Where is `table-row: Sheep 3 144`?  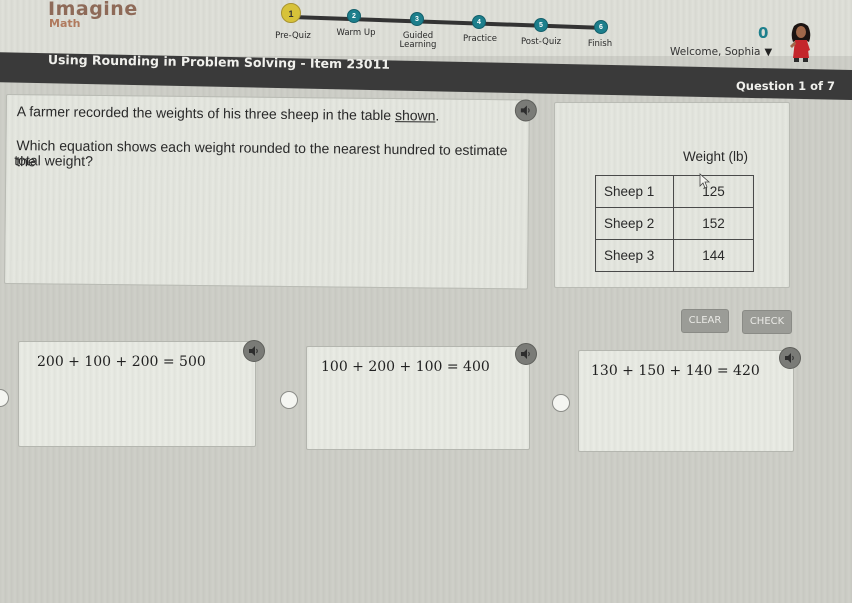
table-row: Sheep 3 144 is located at coordinates (674, 255).